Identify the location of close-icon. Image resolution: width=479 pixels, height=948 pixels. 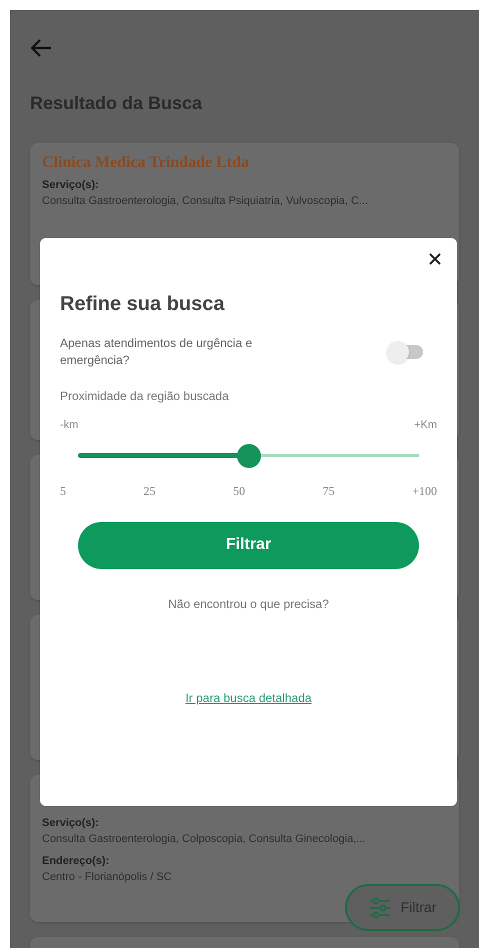
(435, 259).